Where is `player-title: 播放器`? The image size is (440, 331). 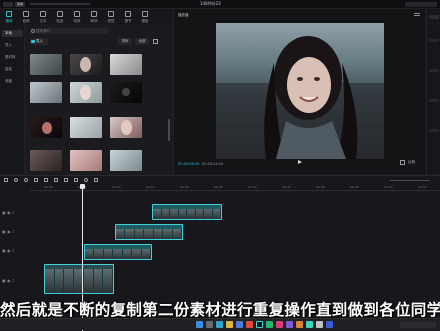
player-title: 播放器 is located at coordinates (183, 15).